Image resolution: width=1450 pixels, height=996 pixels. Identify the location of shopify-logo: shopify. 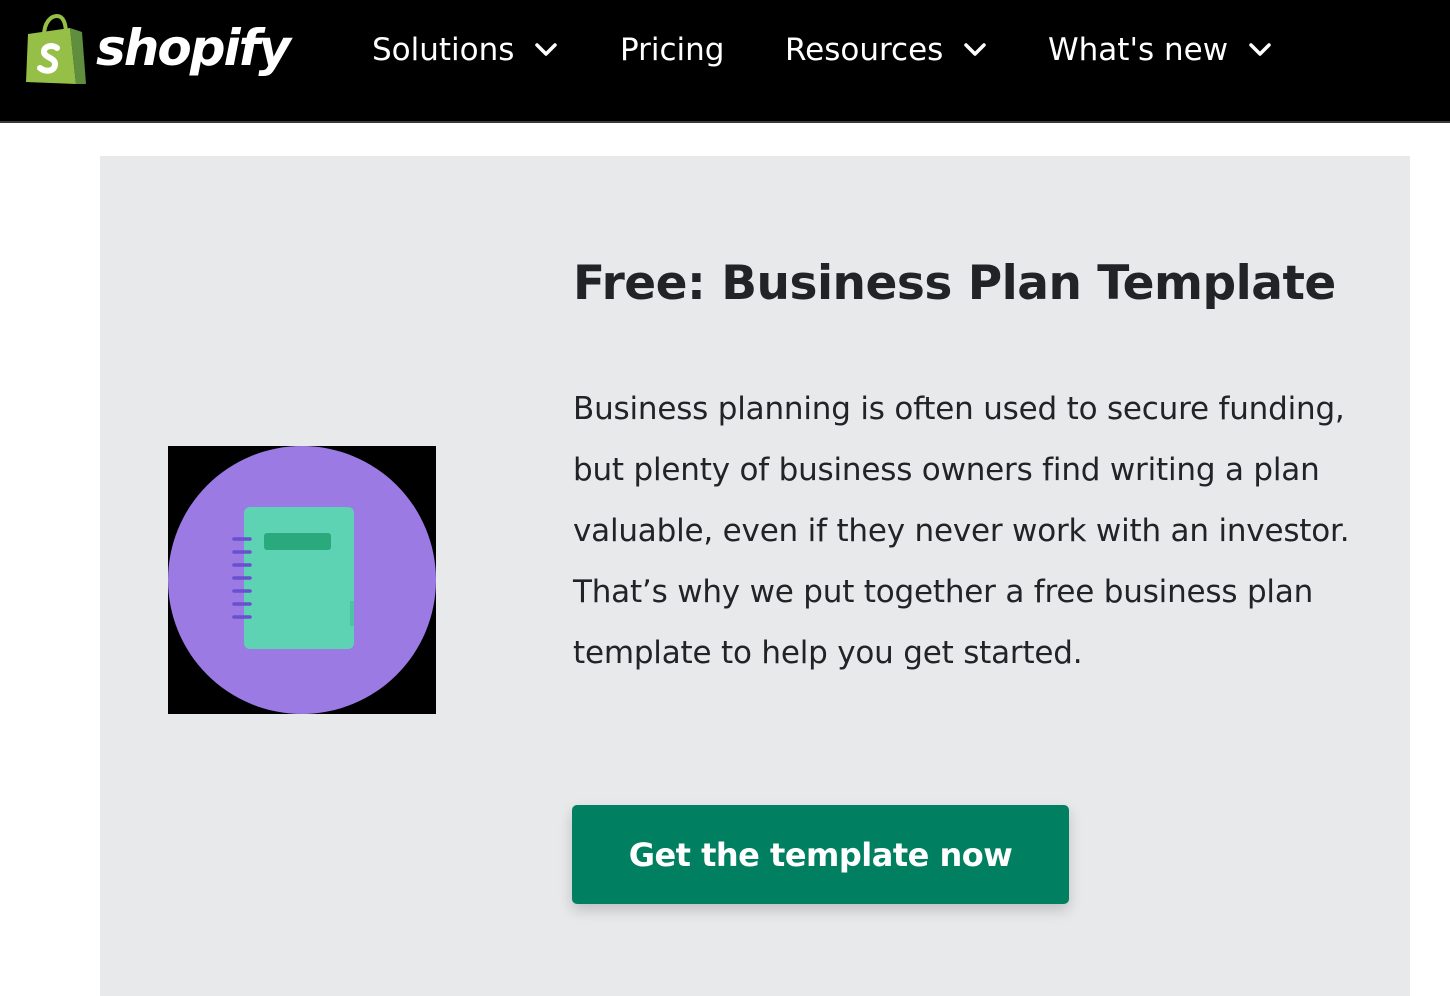
(157, 50).